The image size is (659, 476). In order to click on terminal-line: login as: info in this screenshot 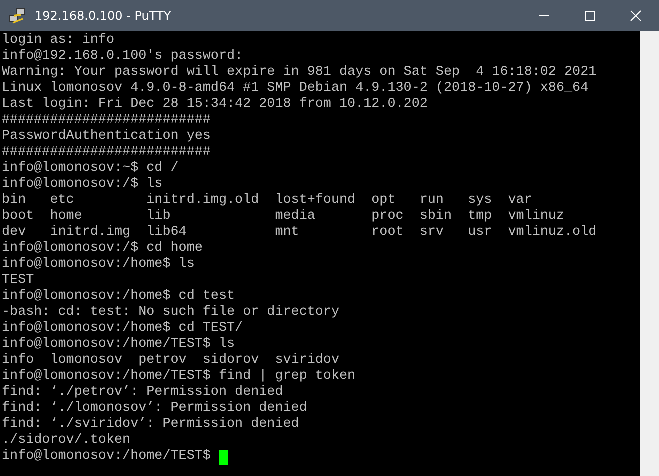, I will do `click(58, 41)`.